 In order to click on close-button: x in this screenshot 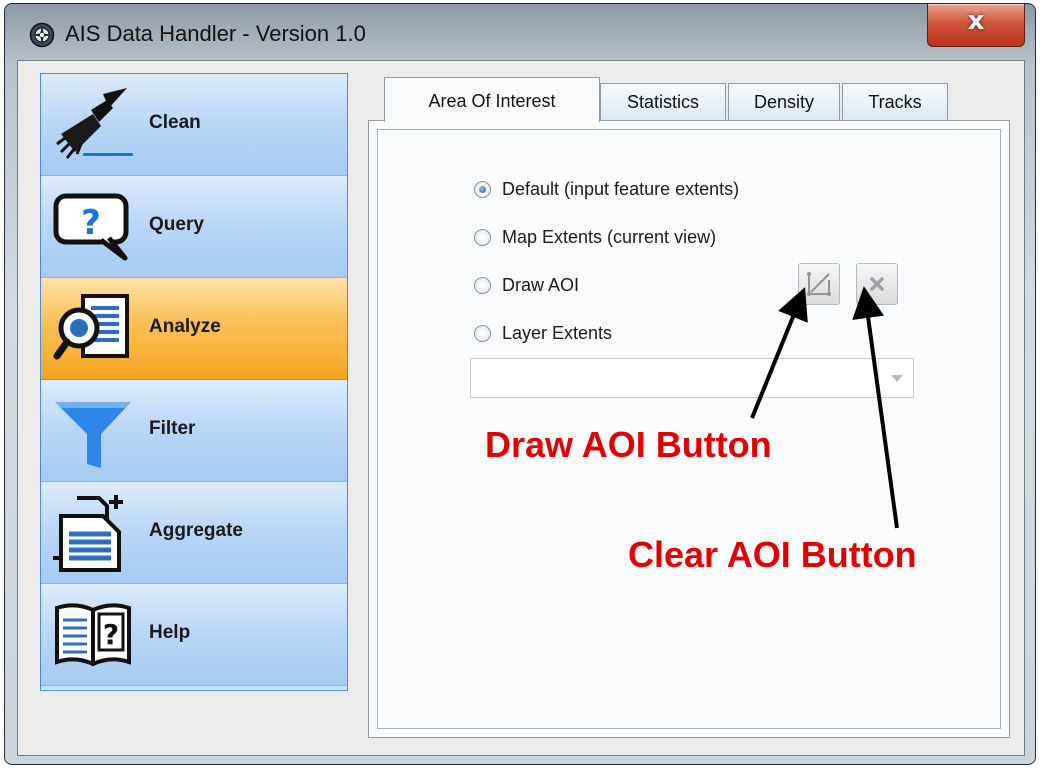, I will do `click(976, 25)`.